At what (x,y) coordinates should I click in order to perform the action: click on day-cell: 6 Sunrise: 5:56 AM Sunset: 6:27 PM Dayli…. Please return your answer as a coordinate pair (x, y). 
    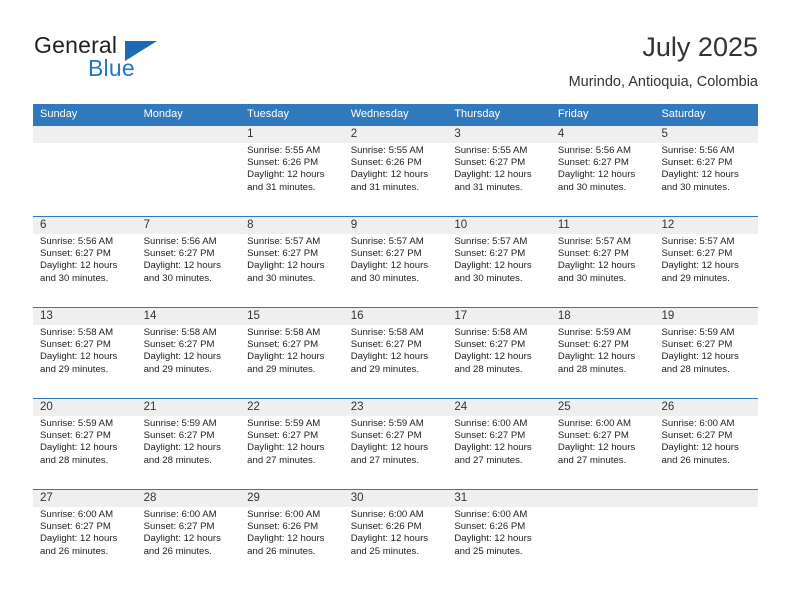
    Looking at the image, I should click on (85, 262).